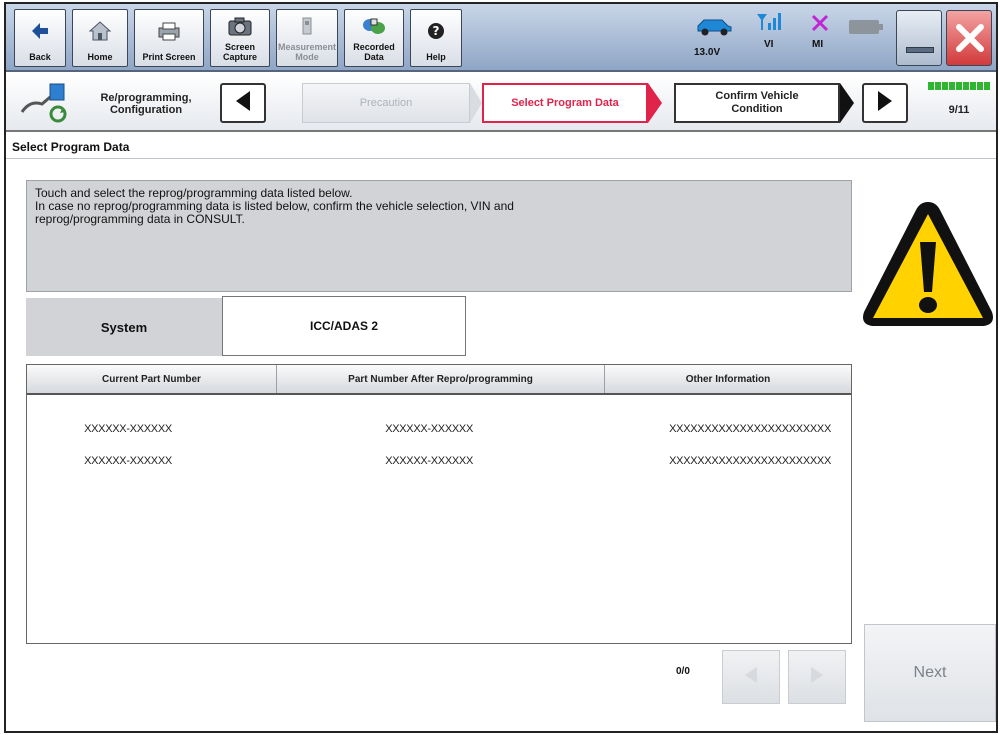 The width and height of the screenshot is (1000, 735). I want to click on reprogramming-icon, so click(43, 105).